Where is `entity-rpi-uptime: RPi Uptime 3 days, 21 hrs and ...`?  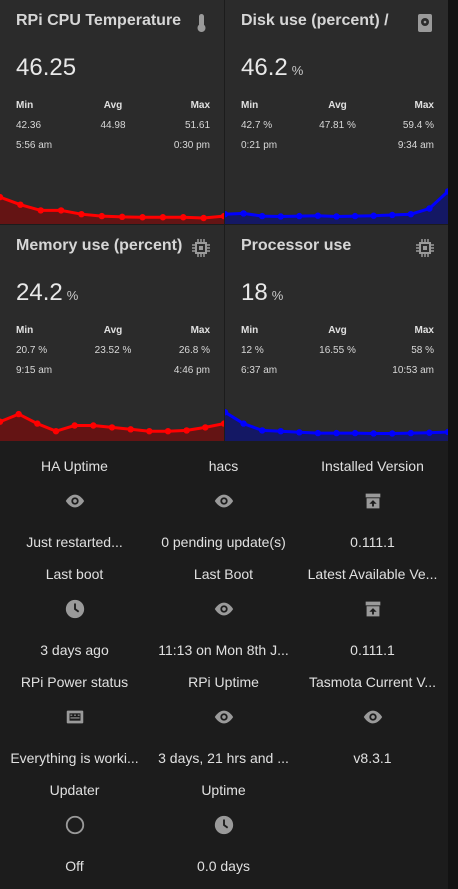
entity-rpi-uptime: RPi Uptime 3 days, 21 hrs and ... is located at coordinates (223, 720).